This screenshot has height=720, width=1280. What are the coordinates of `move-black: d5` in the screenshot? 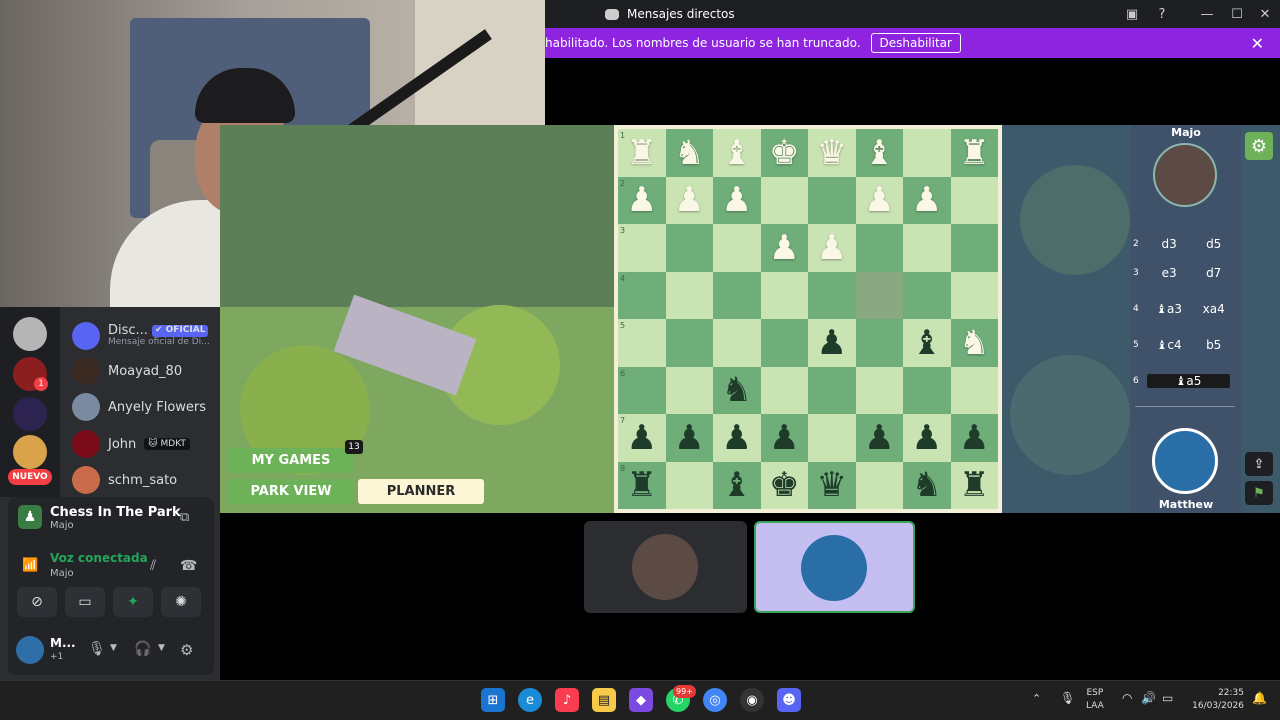 It's located at (1213, 244).